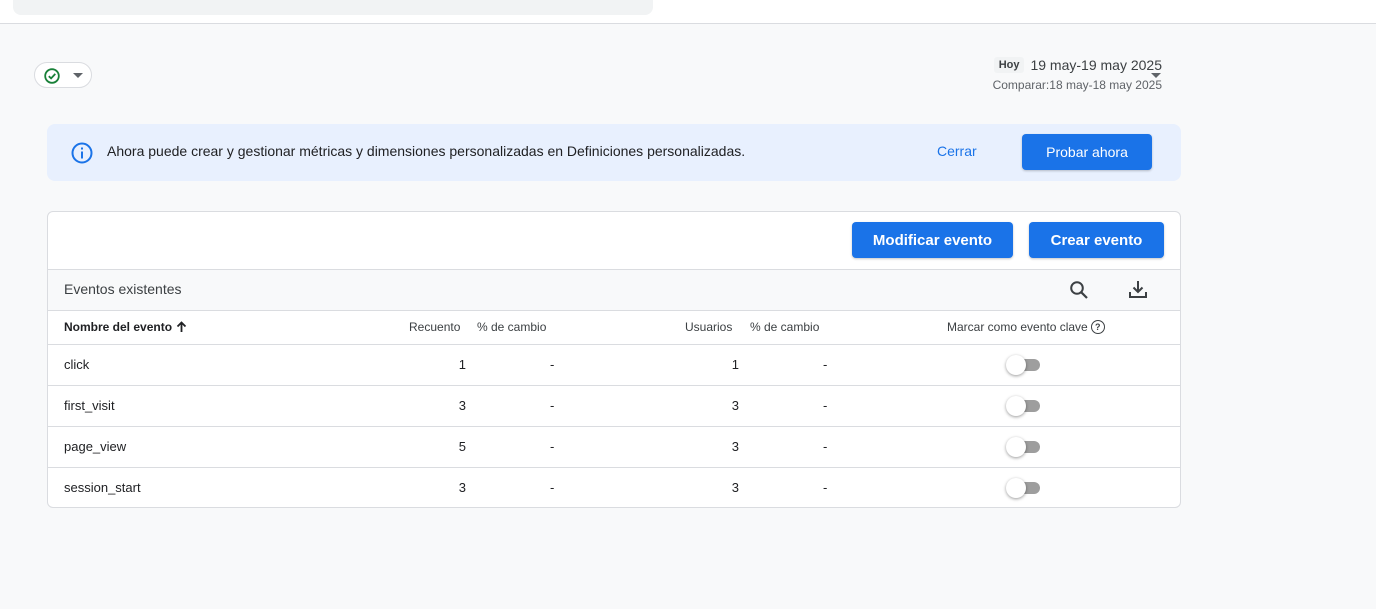  Describe the element at coordinates (63, 75) in the screenshot. I see `status-filter-chip` at that location.